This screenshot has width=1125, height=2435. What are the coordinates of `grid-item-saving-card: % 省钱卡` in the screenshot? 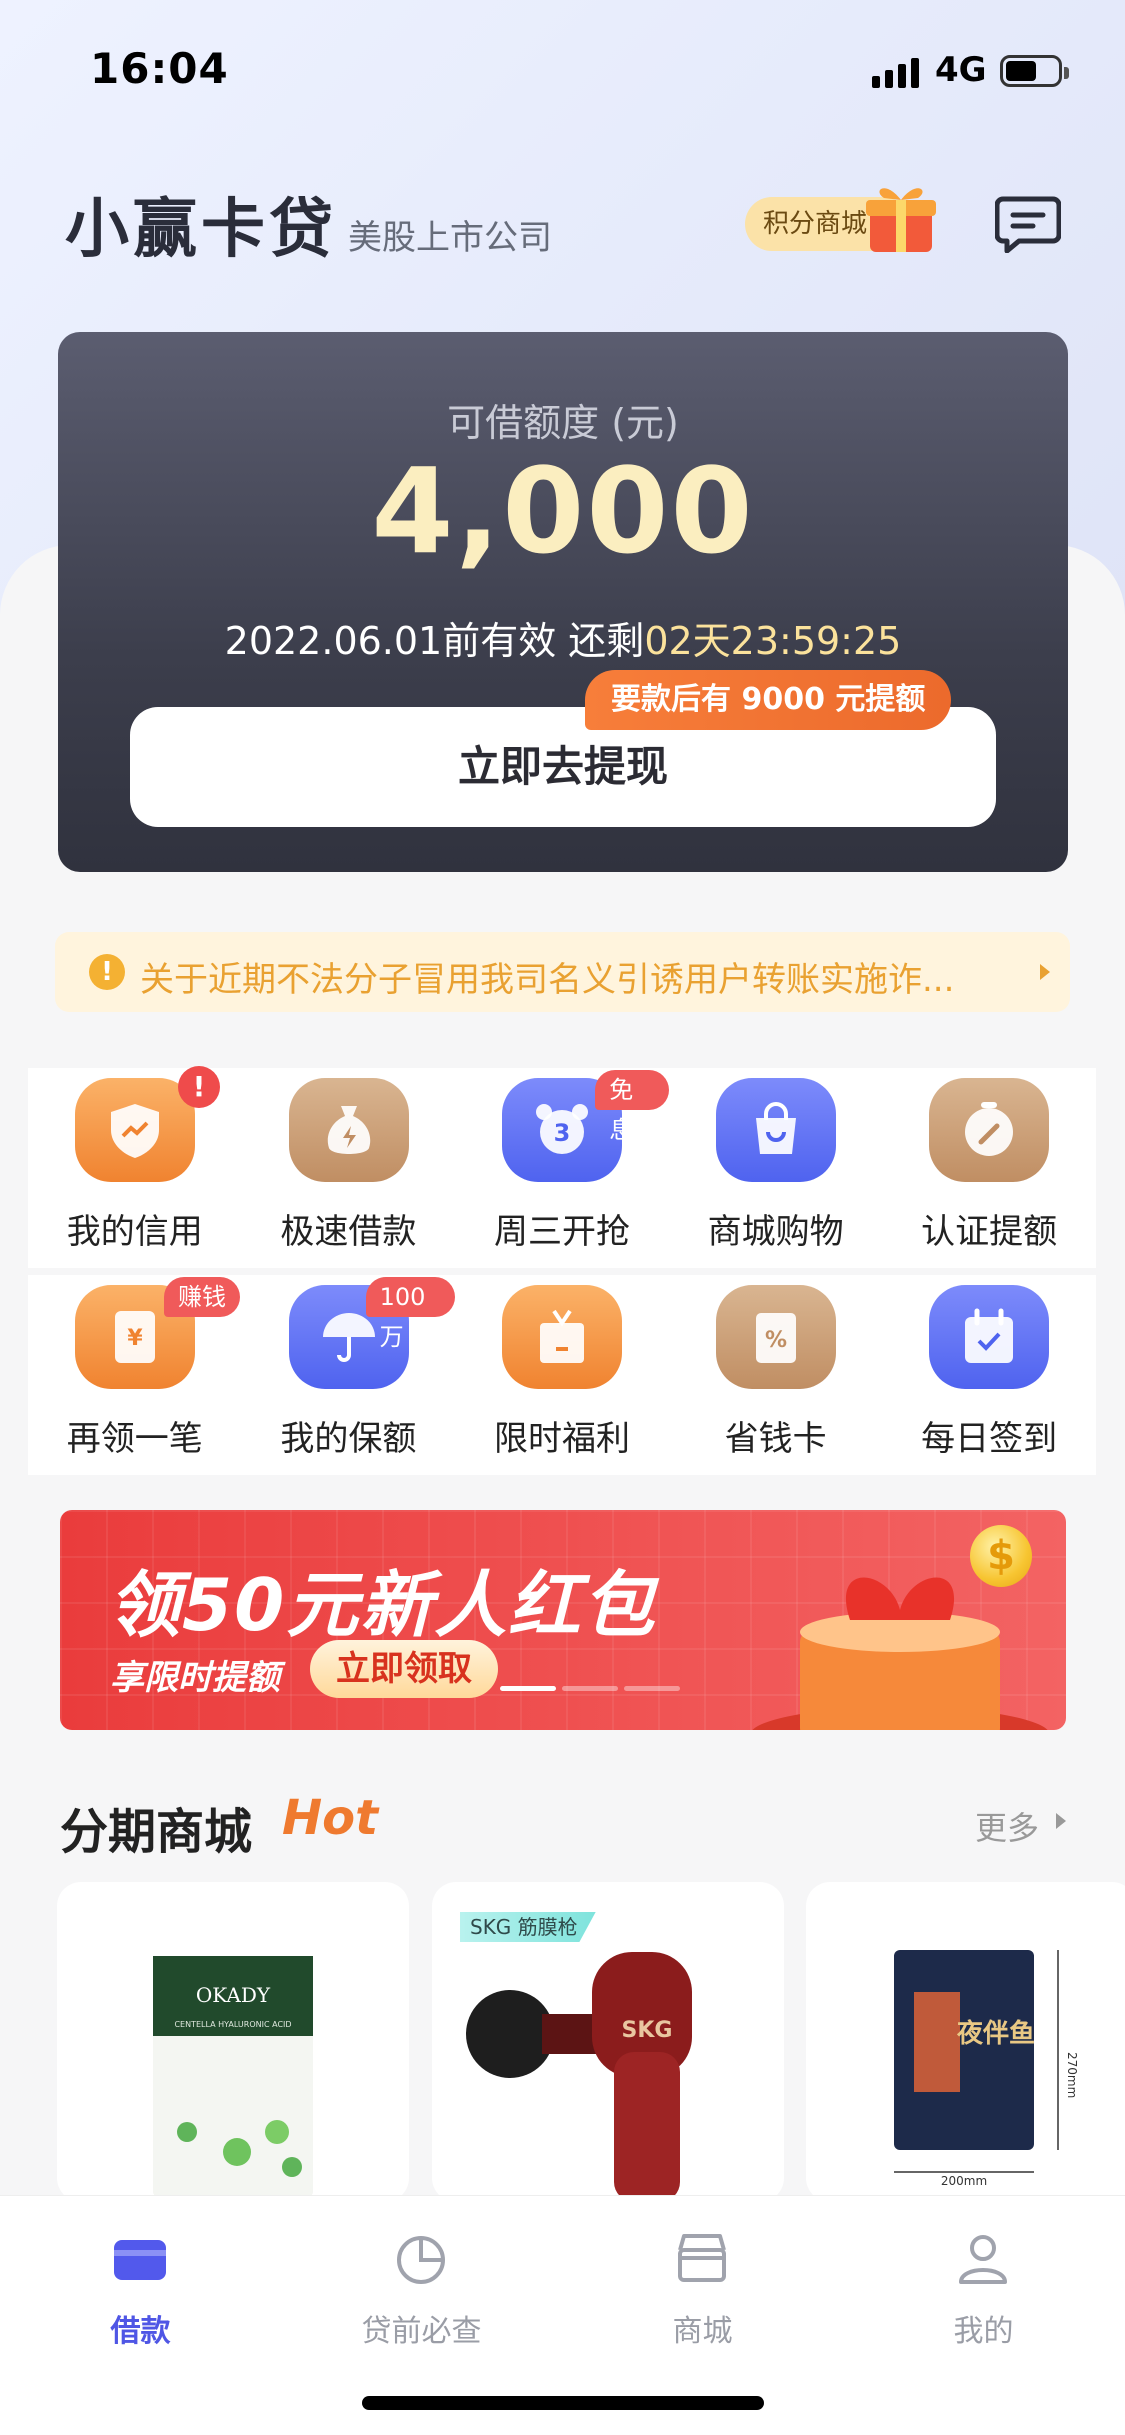 It's located at (776, 1375).